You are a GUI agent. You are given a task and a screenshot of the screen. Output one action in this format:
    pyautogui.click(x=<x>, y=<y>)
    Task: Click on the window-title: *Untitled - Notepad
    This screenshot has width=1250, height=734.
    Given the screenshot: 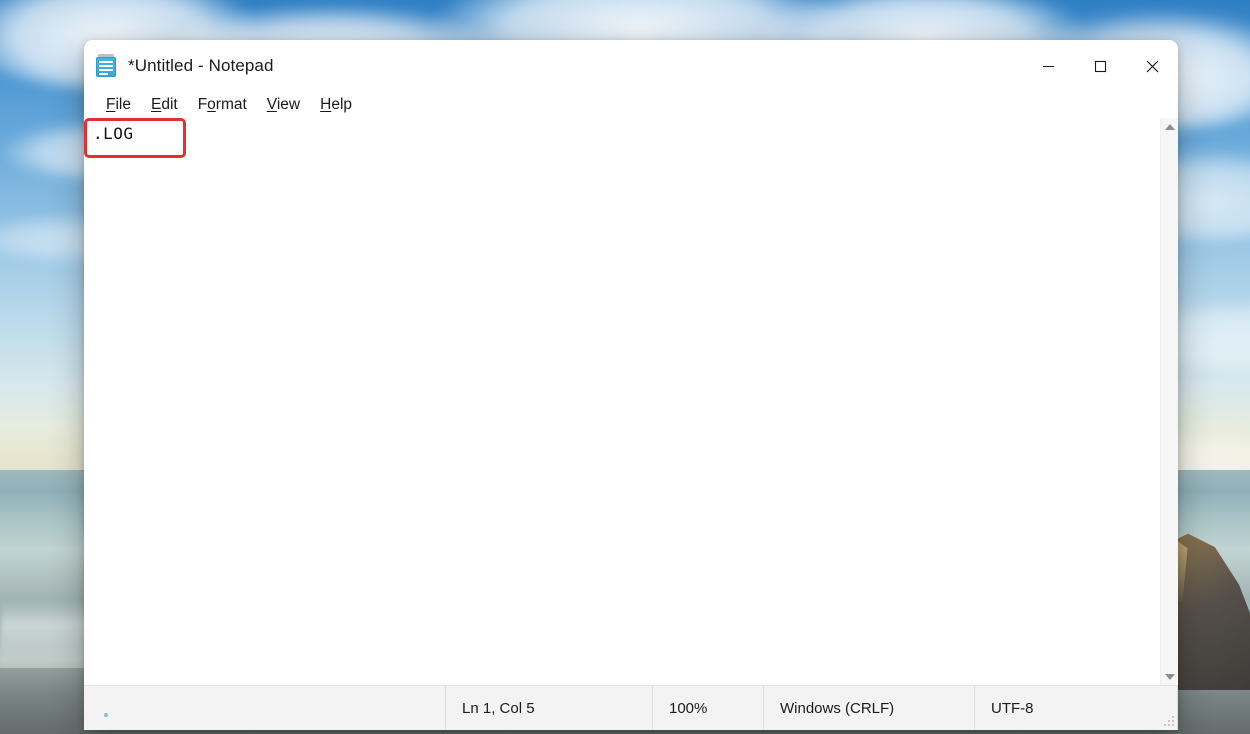 What is the action you would take?
    pyautogui.click(x=201, y=65)
    